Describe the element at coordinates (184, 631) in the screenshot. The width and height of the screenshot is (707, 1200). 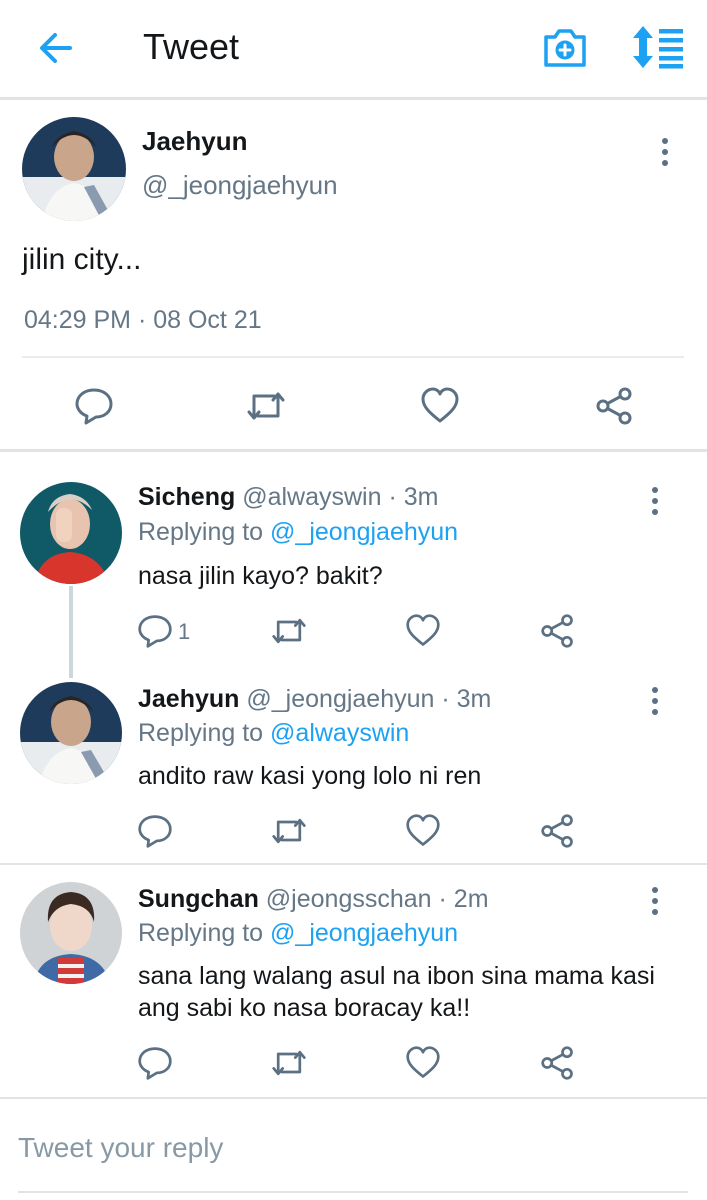
I see `reply-count: 1` at that location.